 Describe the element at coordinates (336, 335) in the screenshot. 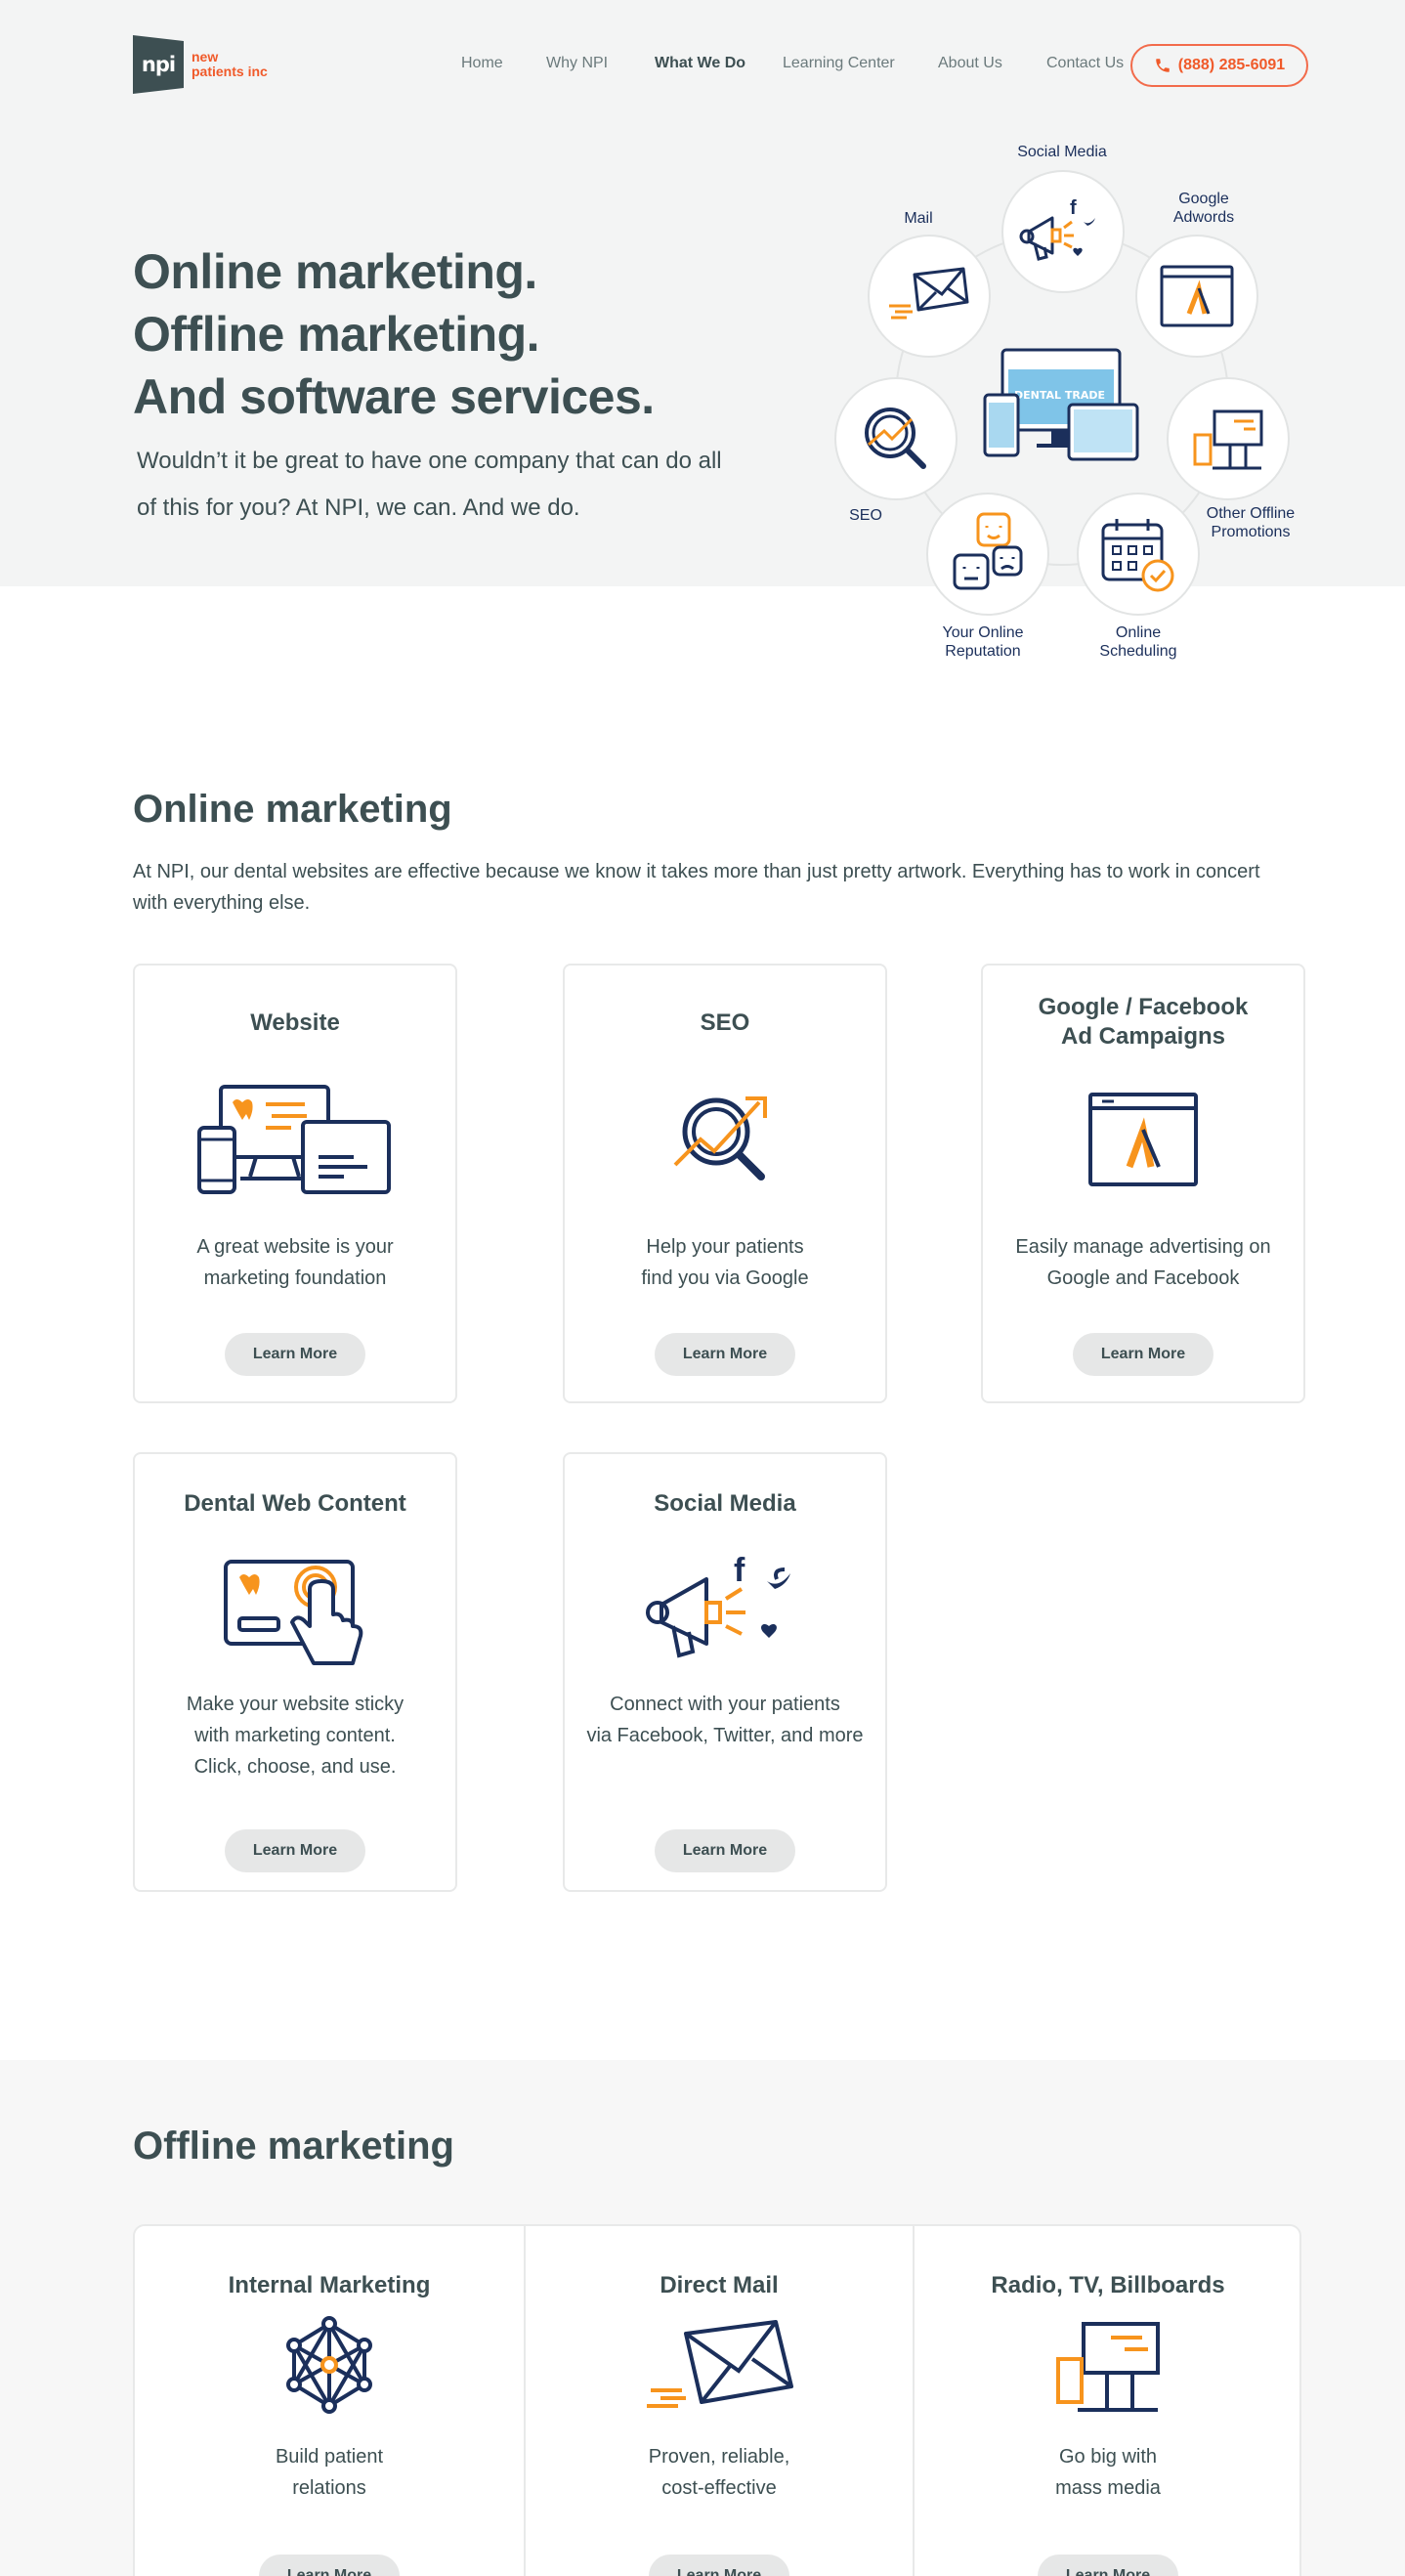

I see `hero-title-line: Offline marketing.` at that location.